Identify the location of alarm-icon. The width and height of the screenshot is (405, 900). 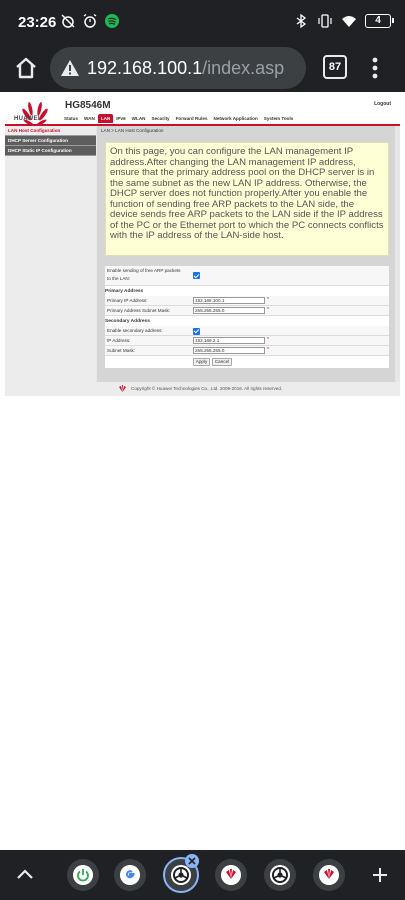
(90, 20).